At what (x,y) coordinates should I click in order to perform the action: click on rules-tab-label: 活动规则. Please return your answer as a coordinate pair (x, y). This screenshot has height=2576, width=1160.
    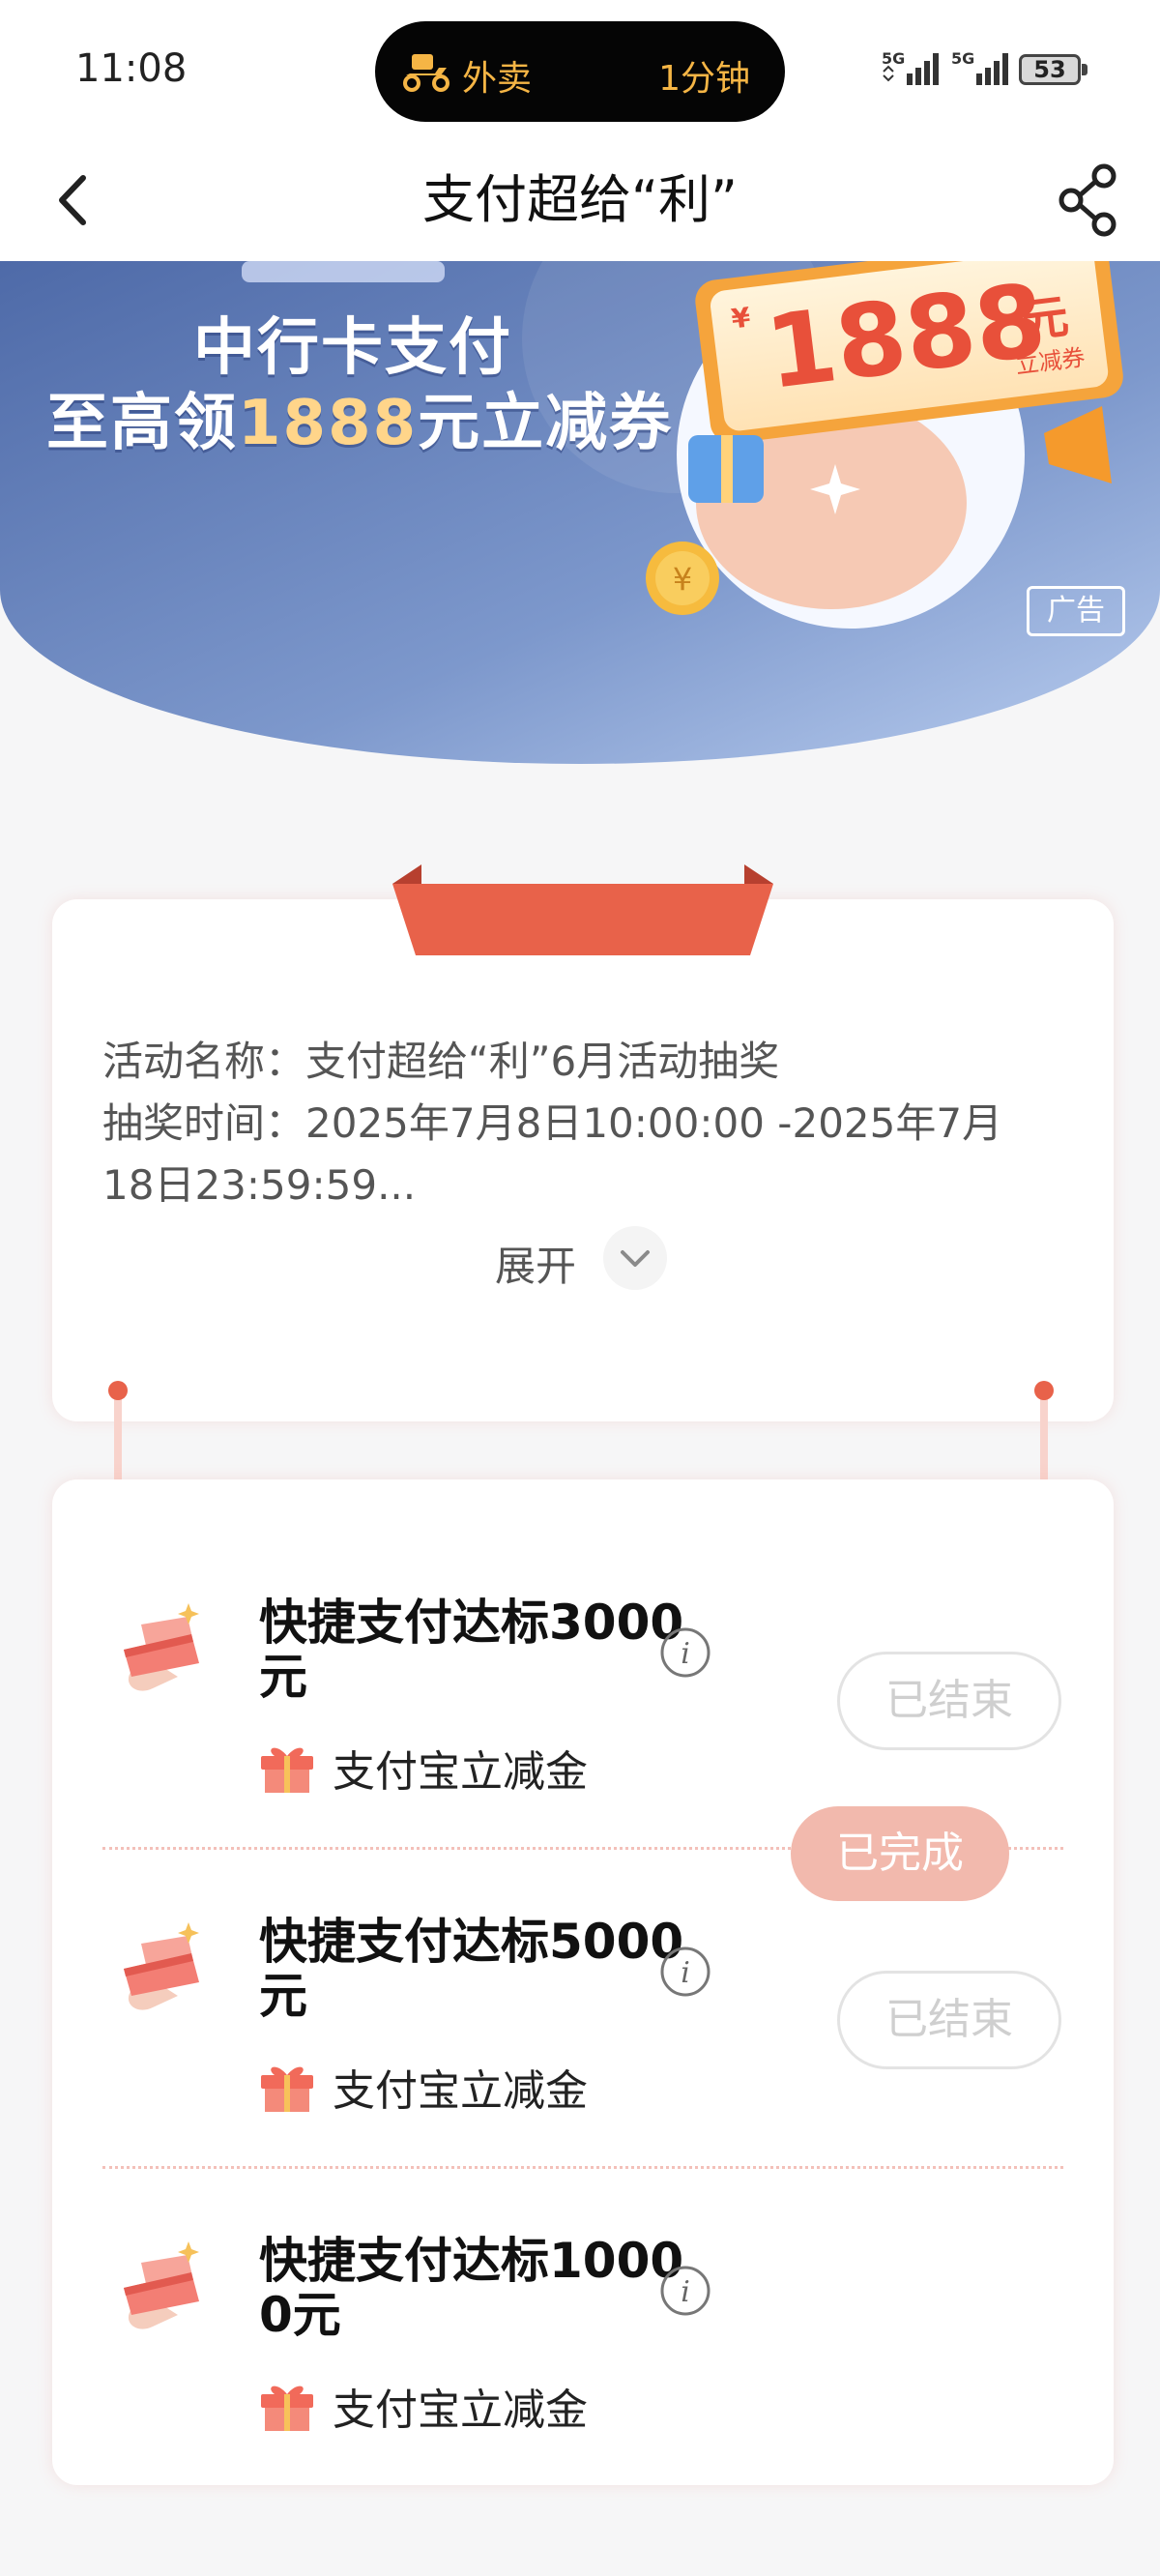
    Looking at the image, I should click on (243, 951).